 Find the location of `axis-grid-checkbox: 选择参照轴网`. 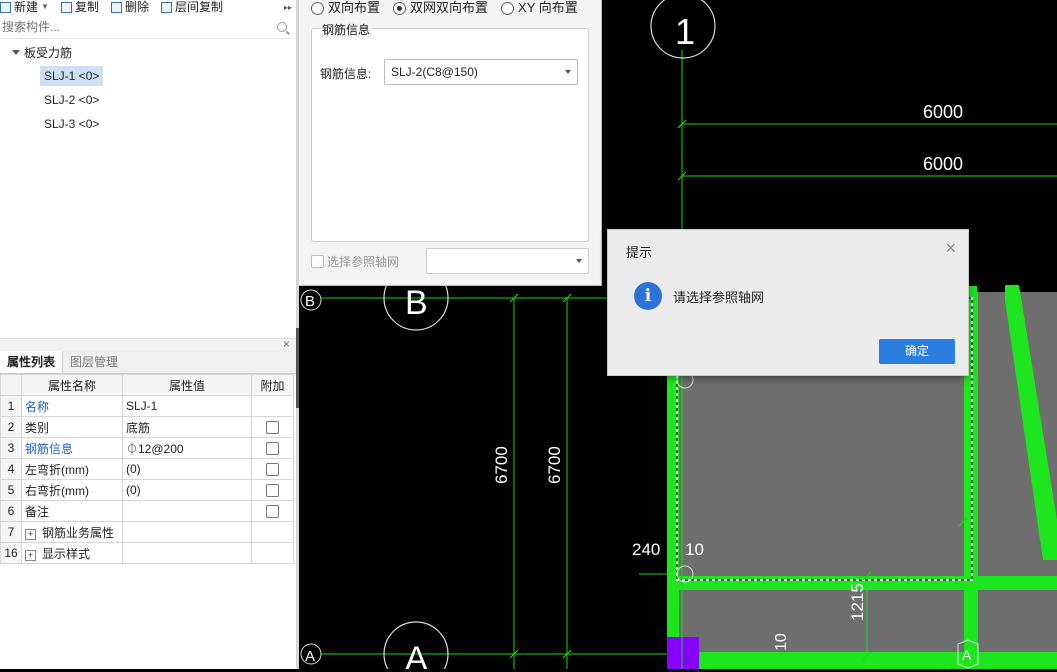

axis-grid-checkbox: 选择参照轴网 is located at coordinates (355, 261).